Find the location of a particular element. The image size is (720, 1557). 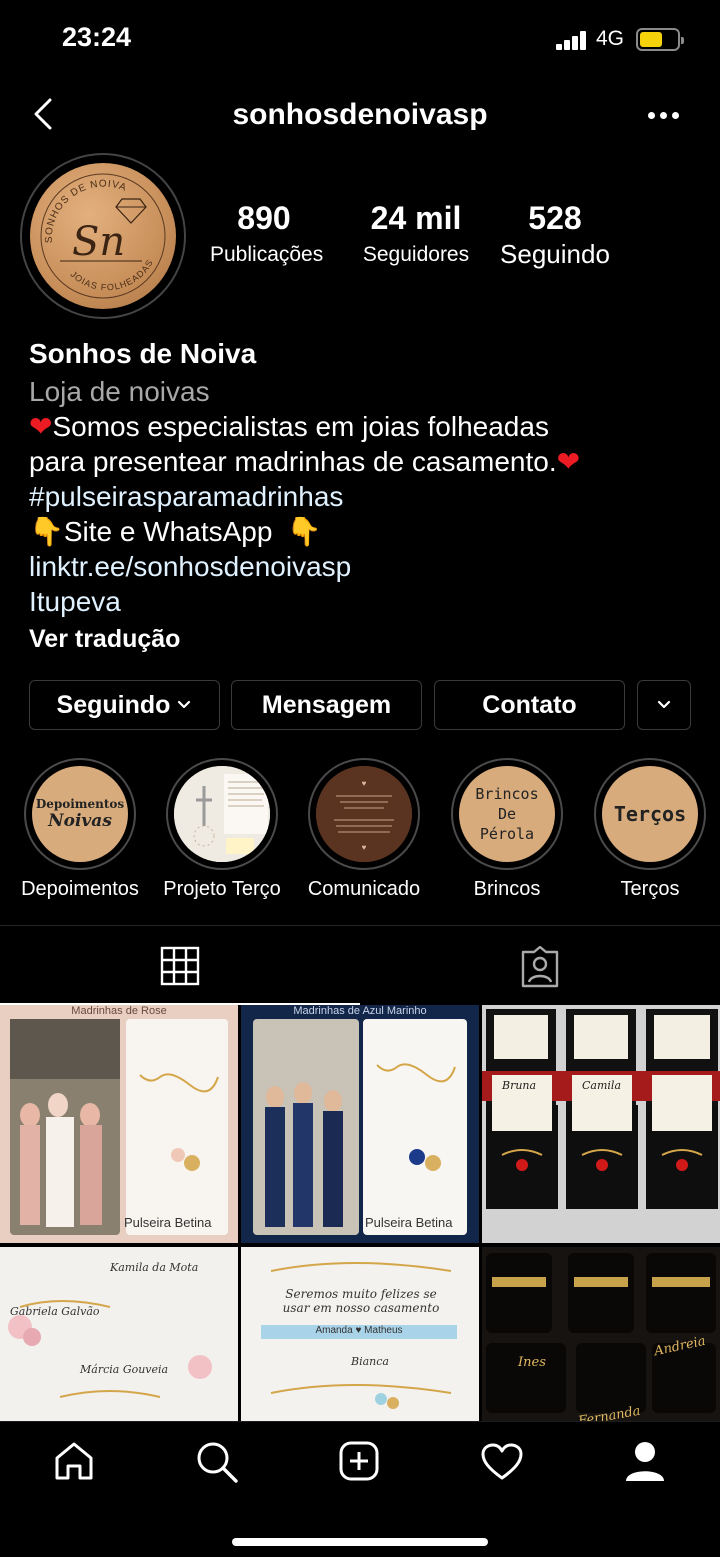

profile-username: sonhosdenoivasp is located at coordinates (360, 114).